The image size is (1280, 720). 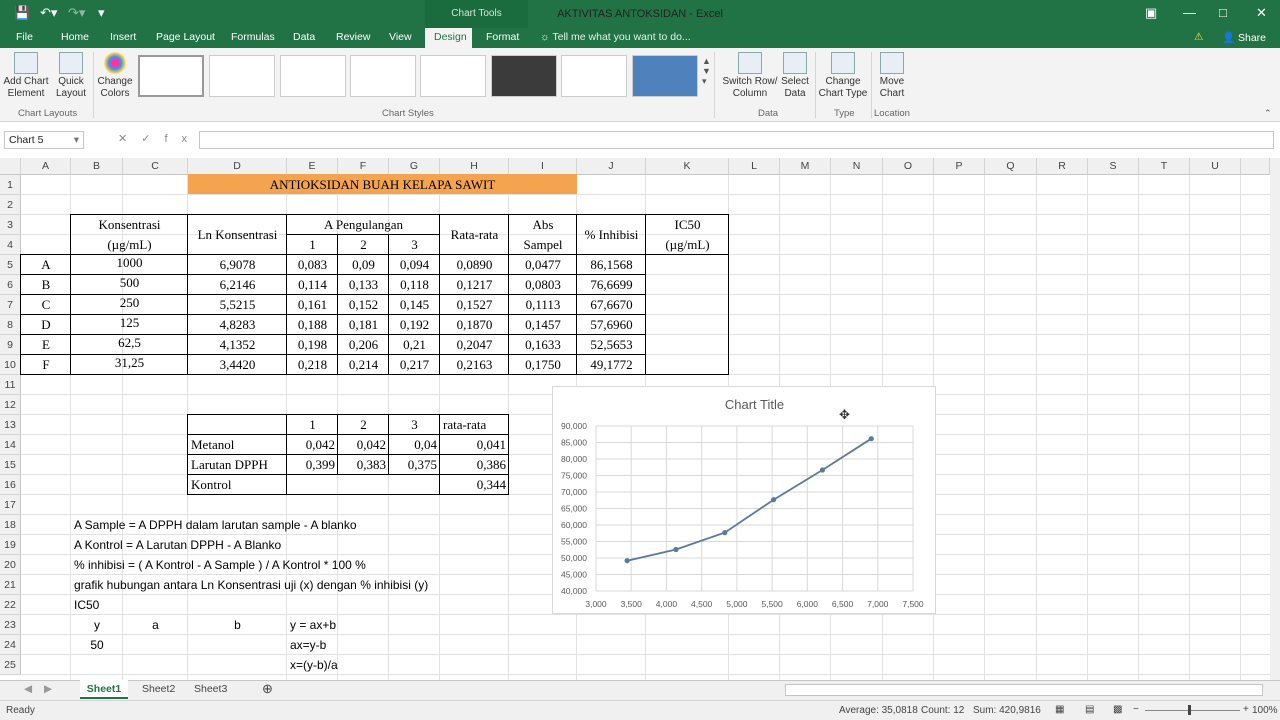 I want to click on horizontal-scrollbar, so click(x=1024, y=690).